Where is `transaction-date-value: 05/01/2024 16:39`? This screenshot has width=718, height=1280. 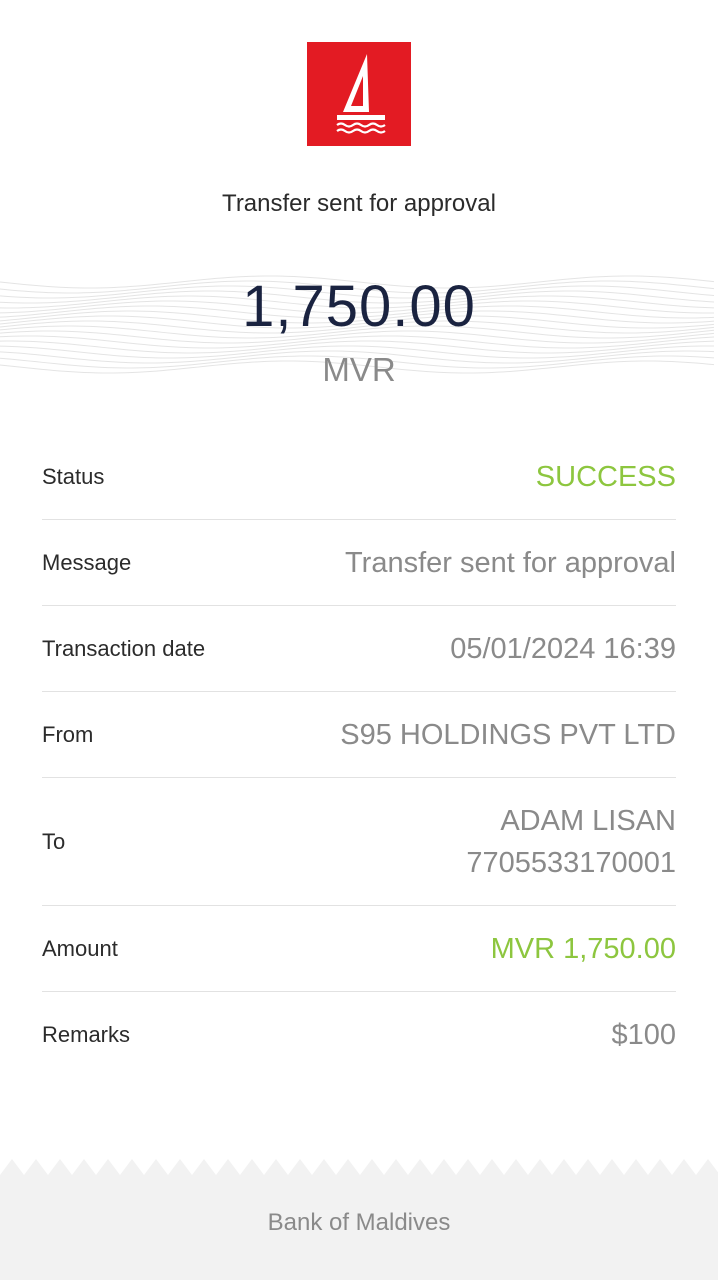
transaction-date-value: 05/01/2024 16:39 is located at coordinates (563, 648).